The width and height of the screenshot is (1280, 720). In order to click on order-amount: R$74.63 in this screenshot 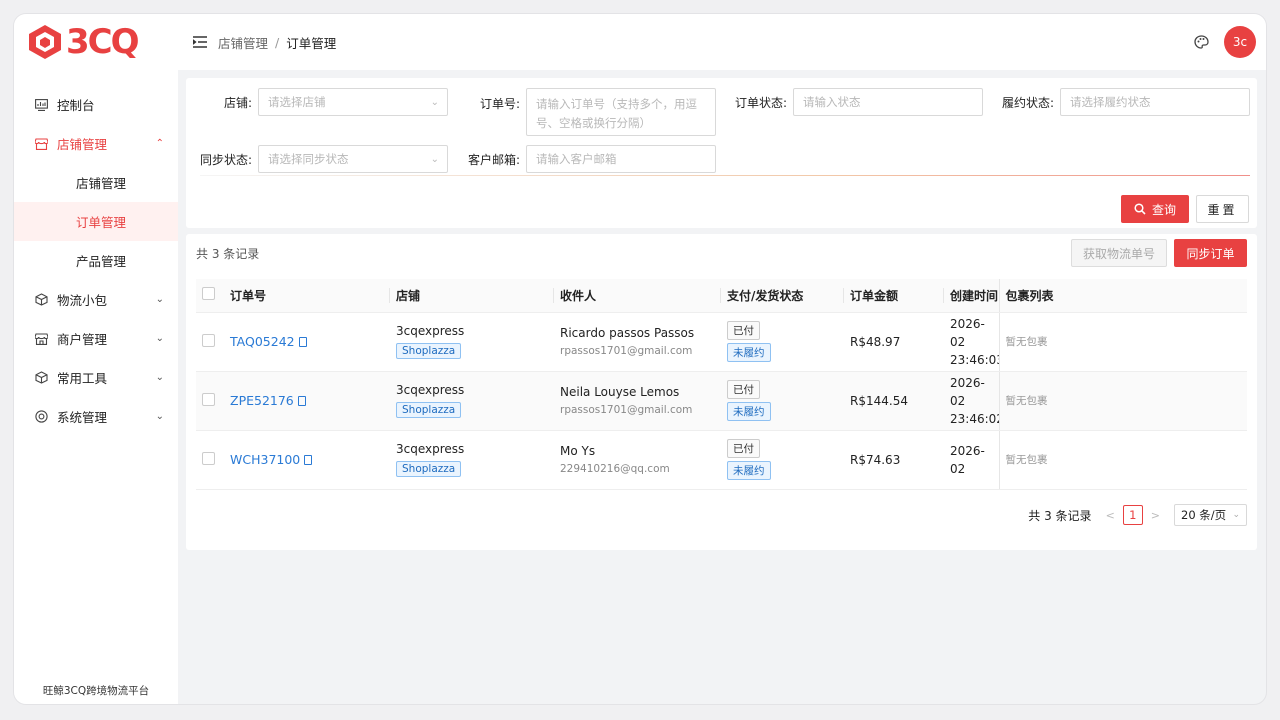, I will do `click(894, 460)`.